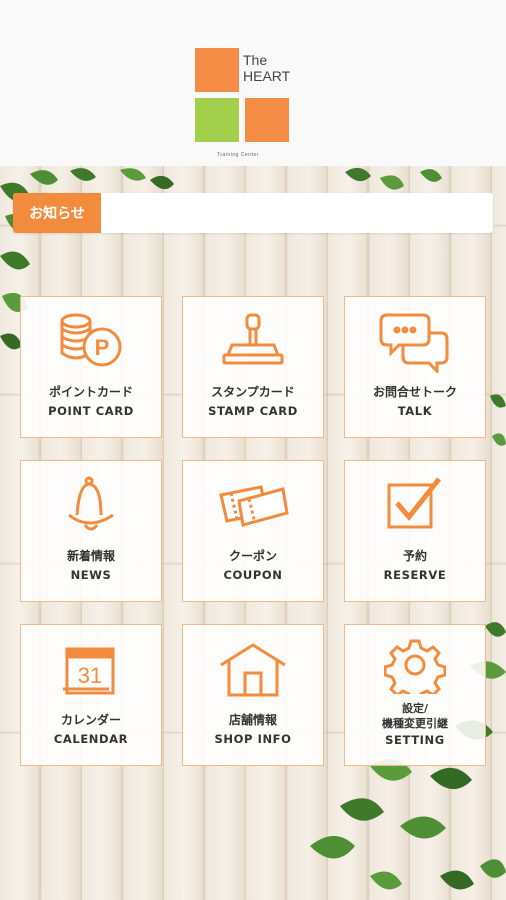  I want to click on menu-tile-shop-info: 店舗情報 SHOP INFO, so click(253, 695).